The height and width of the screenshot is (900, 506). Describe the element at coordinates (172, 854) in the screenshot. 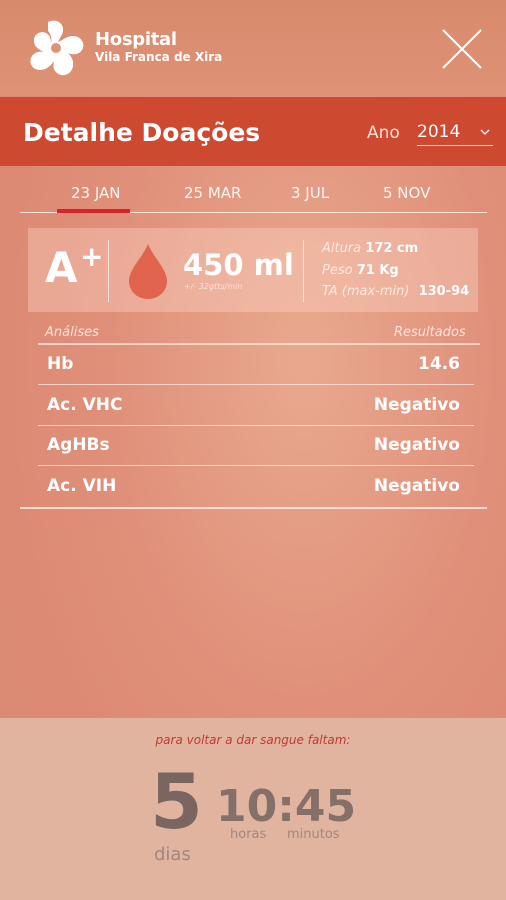

I see `days-label: dias` at that location.